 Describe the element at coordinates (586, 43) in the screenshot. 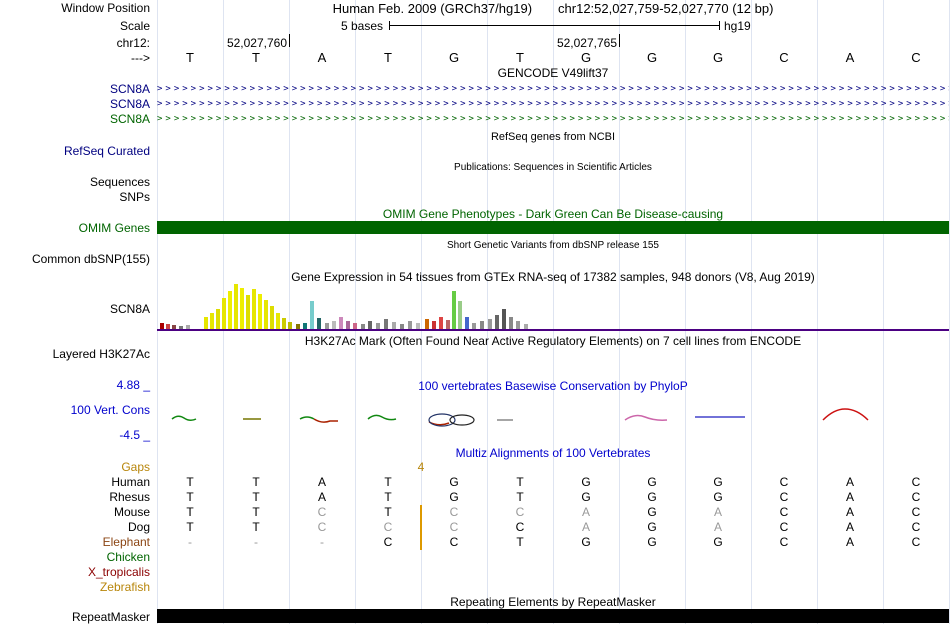

I see `ruler-tick-label: 52,027,765` at that location.